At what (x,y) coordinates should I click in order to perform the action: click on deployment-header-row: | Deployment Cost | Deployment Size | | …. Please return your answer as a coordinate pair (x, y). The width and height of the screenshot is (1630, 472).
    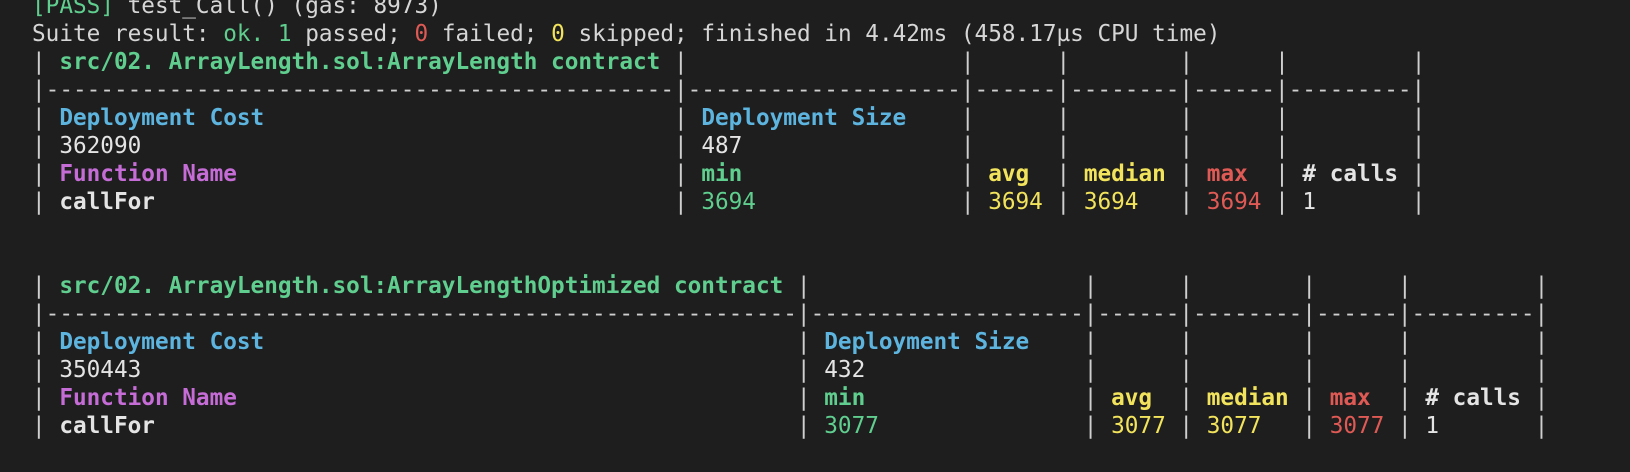
    Looking at the image, I should click on (827, 118).